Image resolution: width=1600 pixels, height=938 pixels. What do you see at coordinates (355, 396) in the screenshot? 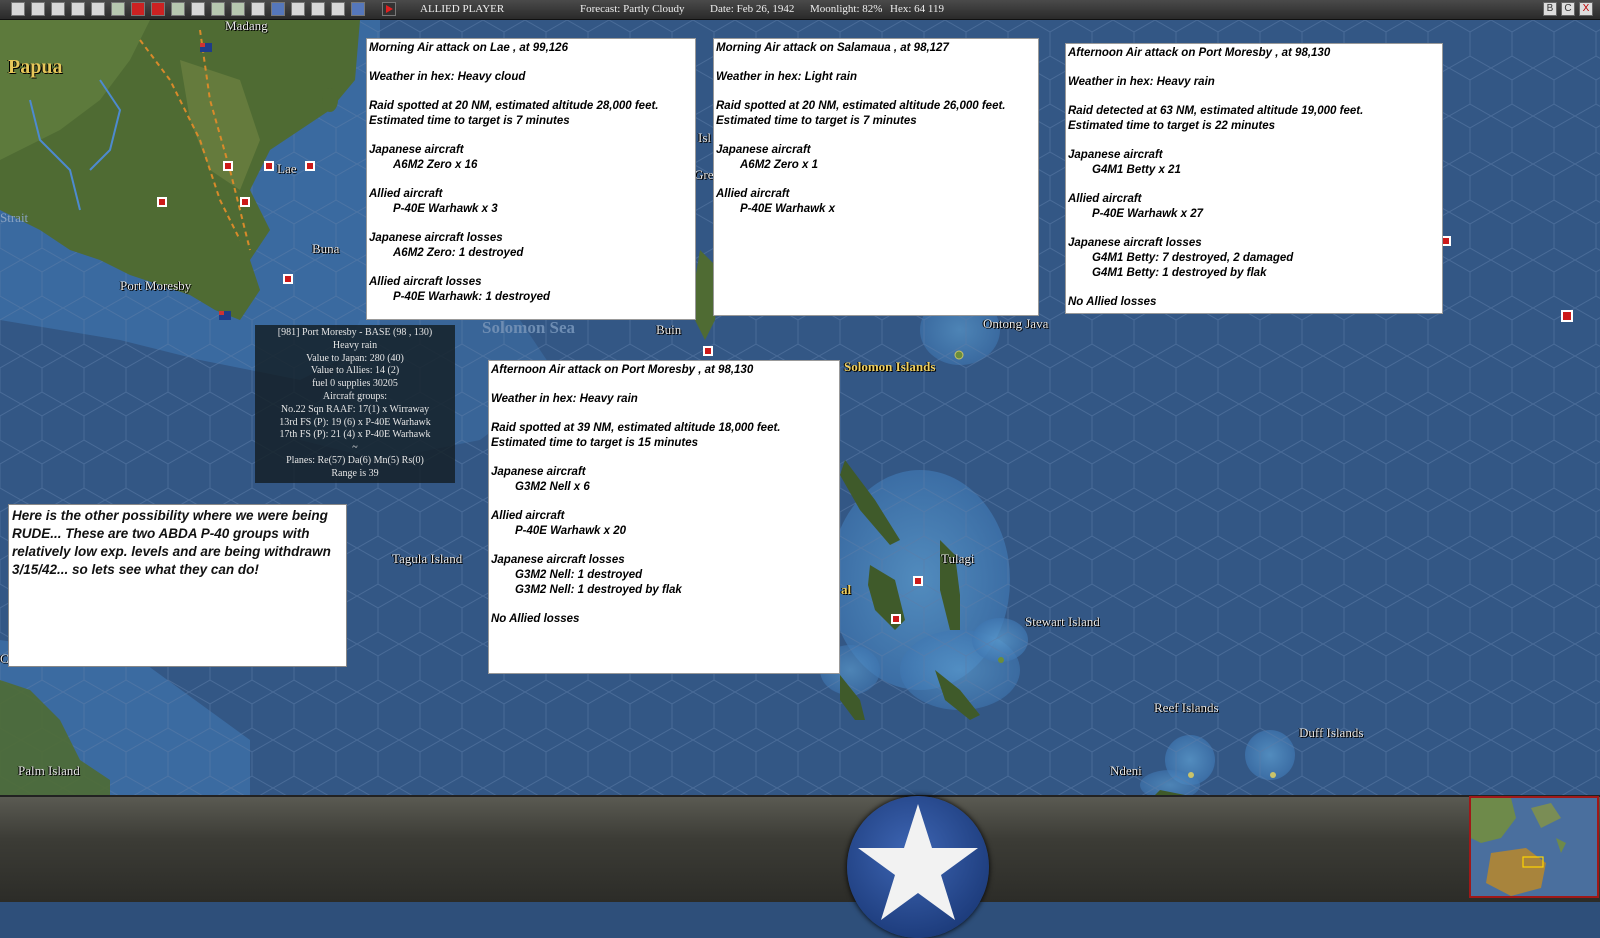
I see `base-info-line: Aircraft groups:` at bounding box center [355, 396].